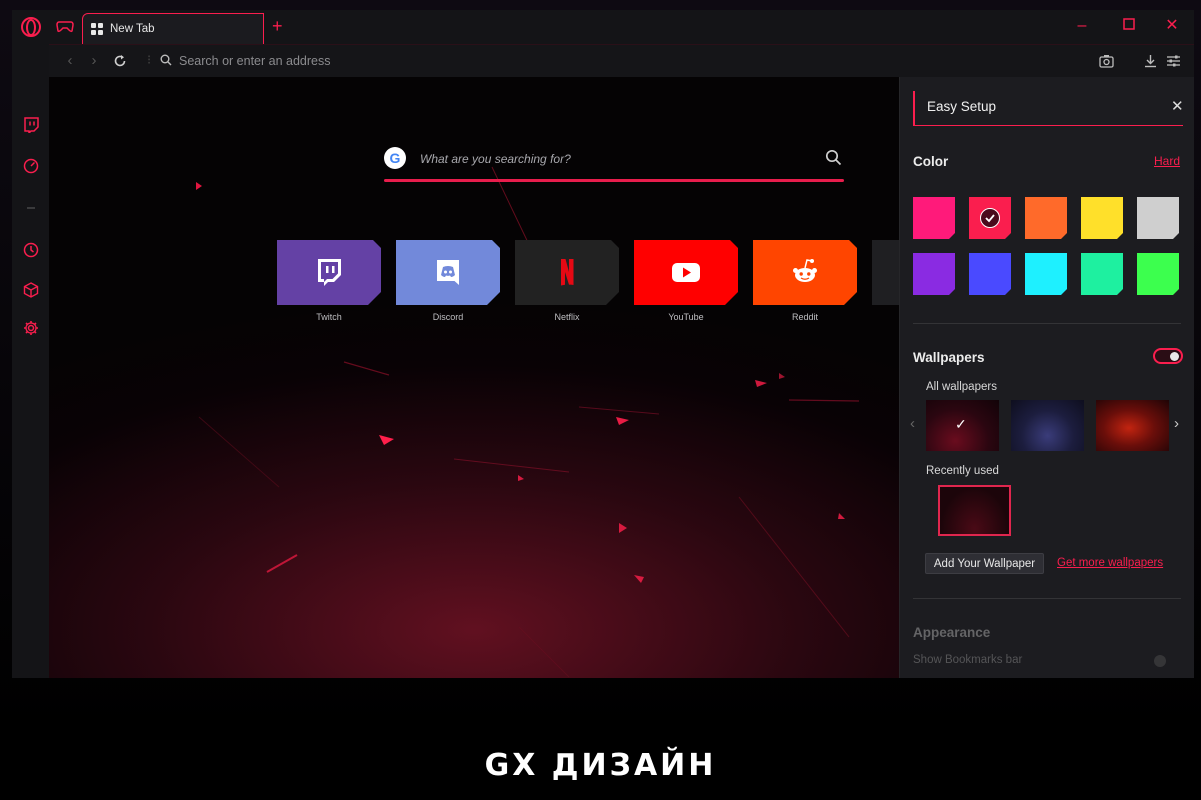  What do you see at coordinates (1176, 423) in the screenshot?
I see `wallpapers-next-icon: ›` at bounding box center [1176, 423].